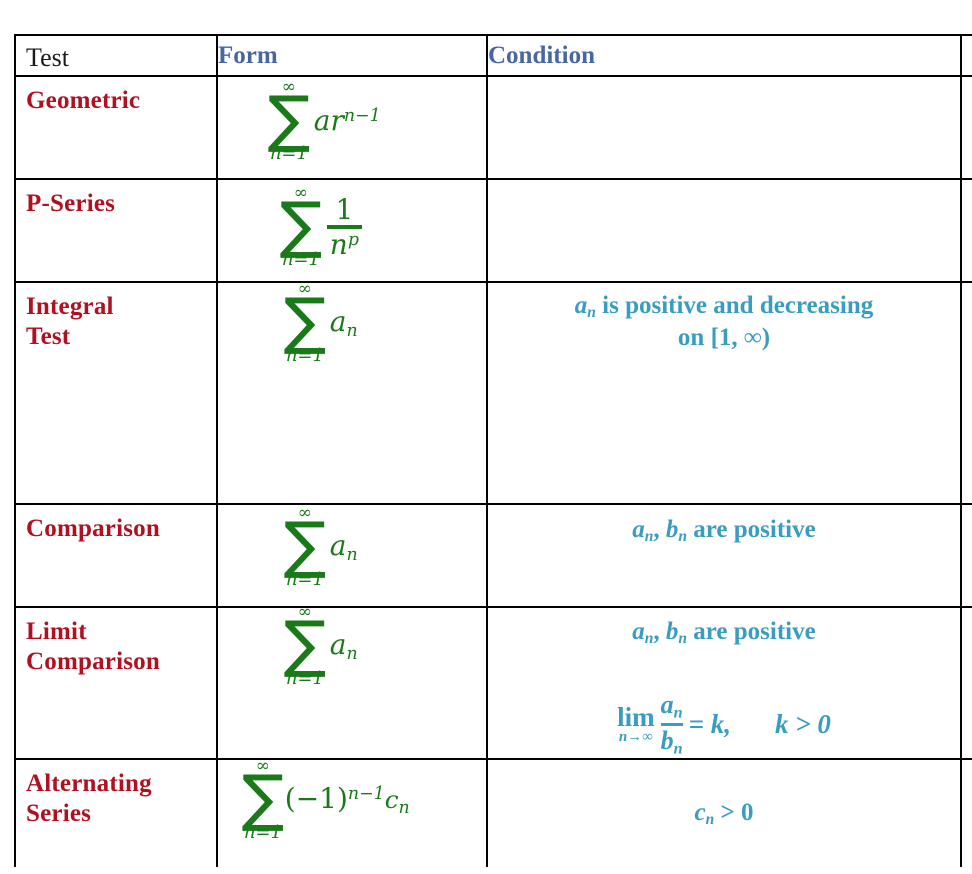  What do you see at coordinates (93, 646) in the screenshot?
I see `test-name-limit-comparison: Limit Comparison` at bounding box center [93, 646].